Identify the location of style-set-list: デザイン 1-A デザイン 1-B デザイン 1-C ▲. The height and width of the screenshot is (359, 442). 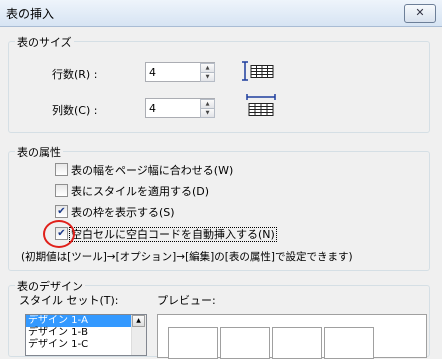
(86, 335).